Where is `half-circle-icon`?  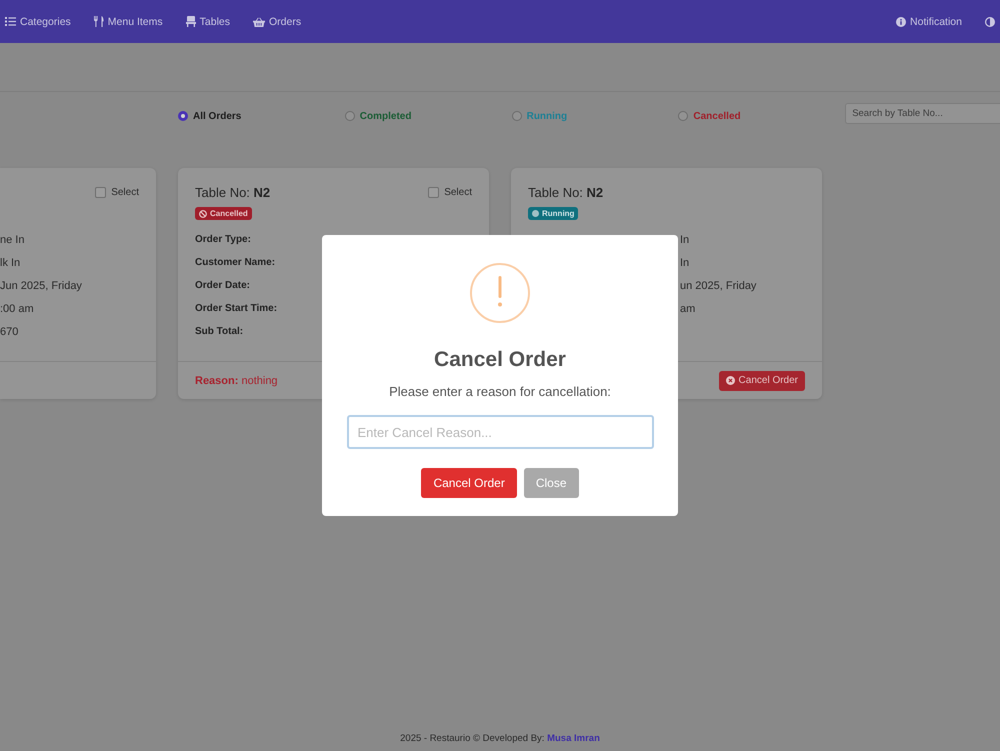
half-circle-icon is located at coordinates (990, 21).